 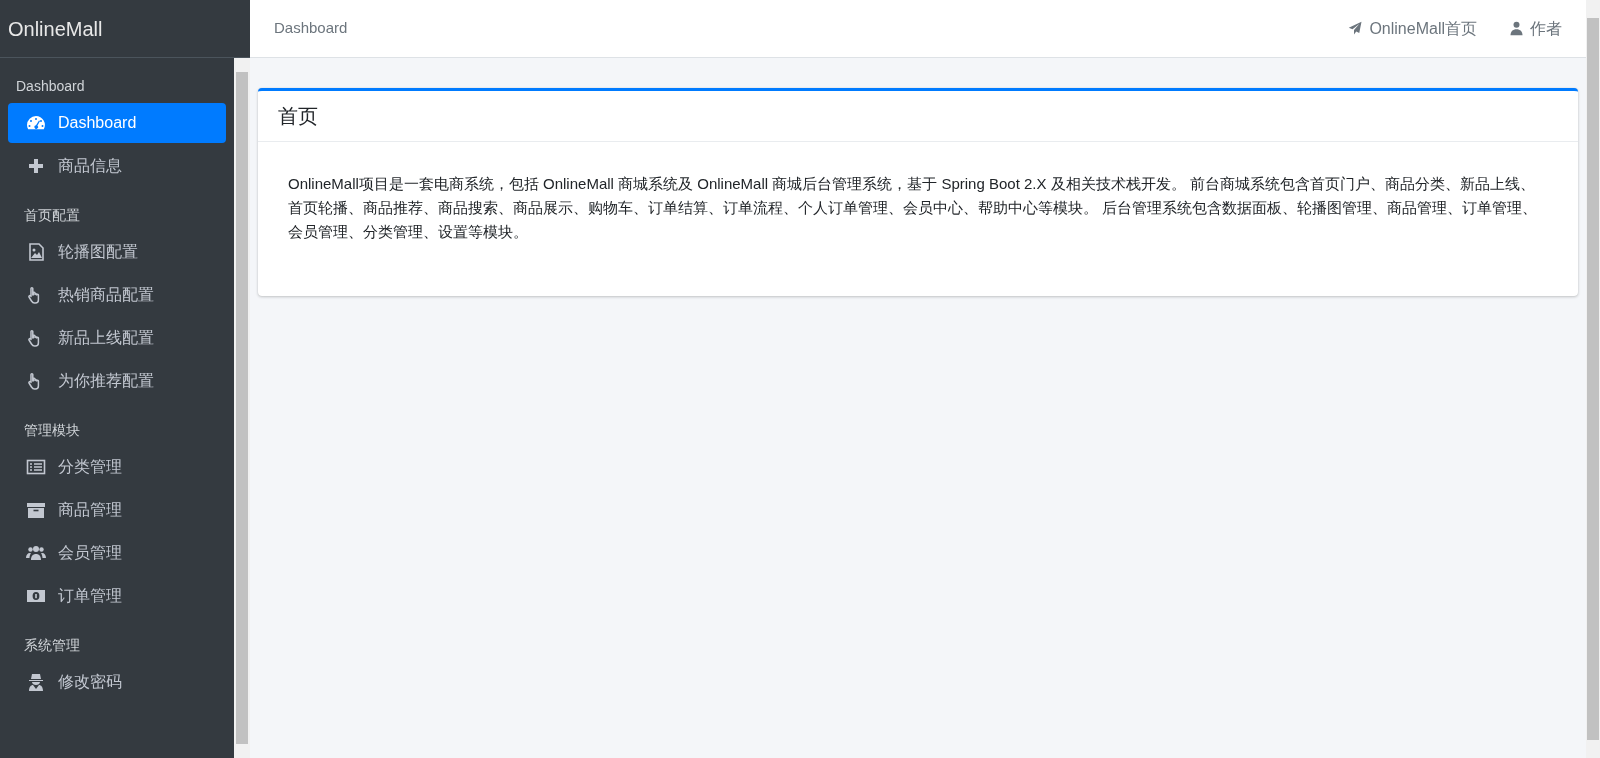 I want to click on section-header: 首页配置, so click(x=52, y=215).